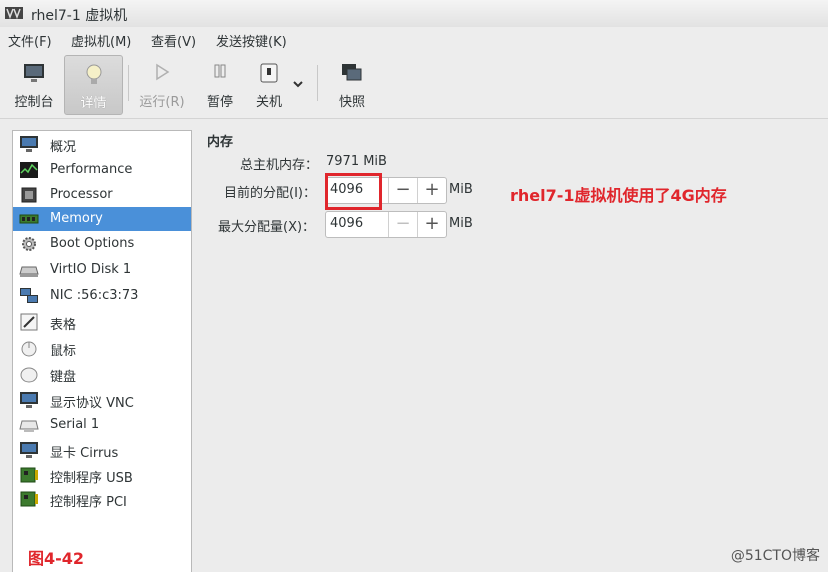  What do you see at coordinates (79, 16) in the screenshot?
I see `window-title: rhel7-1 虚拟机` at bounding box center [79, 16].